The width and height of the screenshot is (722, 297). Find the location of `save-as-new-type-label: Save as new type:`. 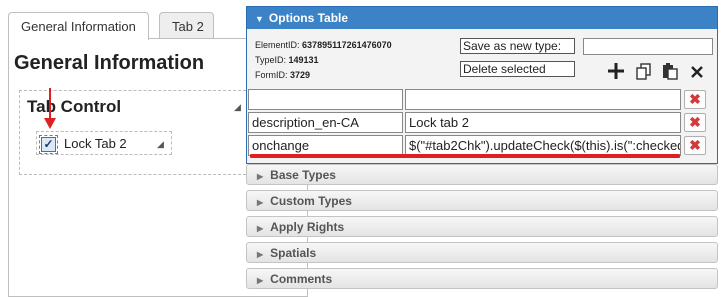

save-as-new-type-label: Save as new type: is located at coordinates (517, 46).